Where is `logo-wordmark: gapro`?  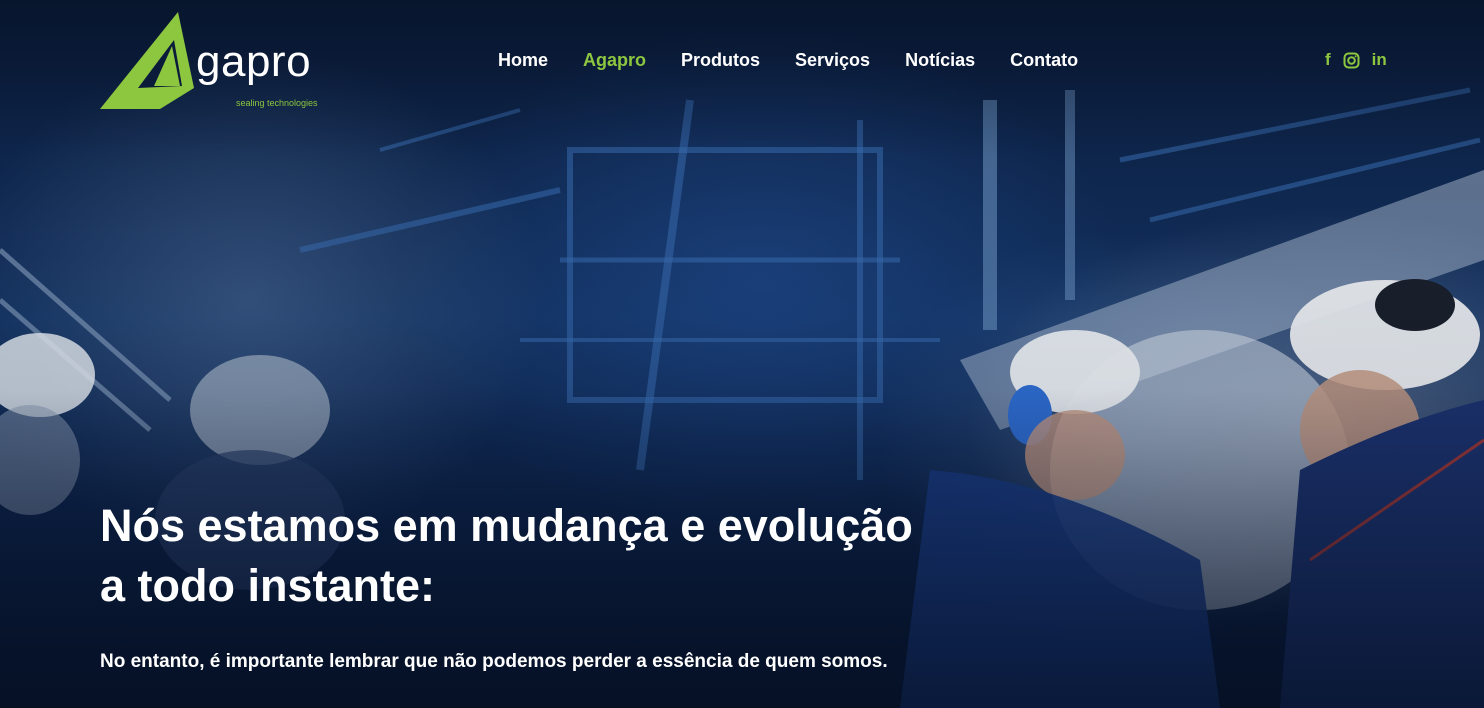 logo-wordmark: gapro is located at coordinates (253, 62).